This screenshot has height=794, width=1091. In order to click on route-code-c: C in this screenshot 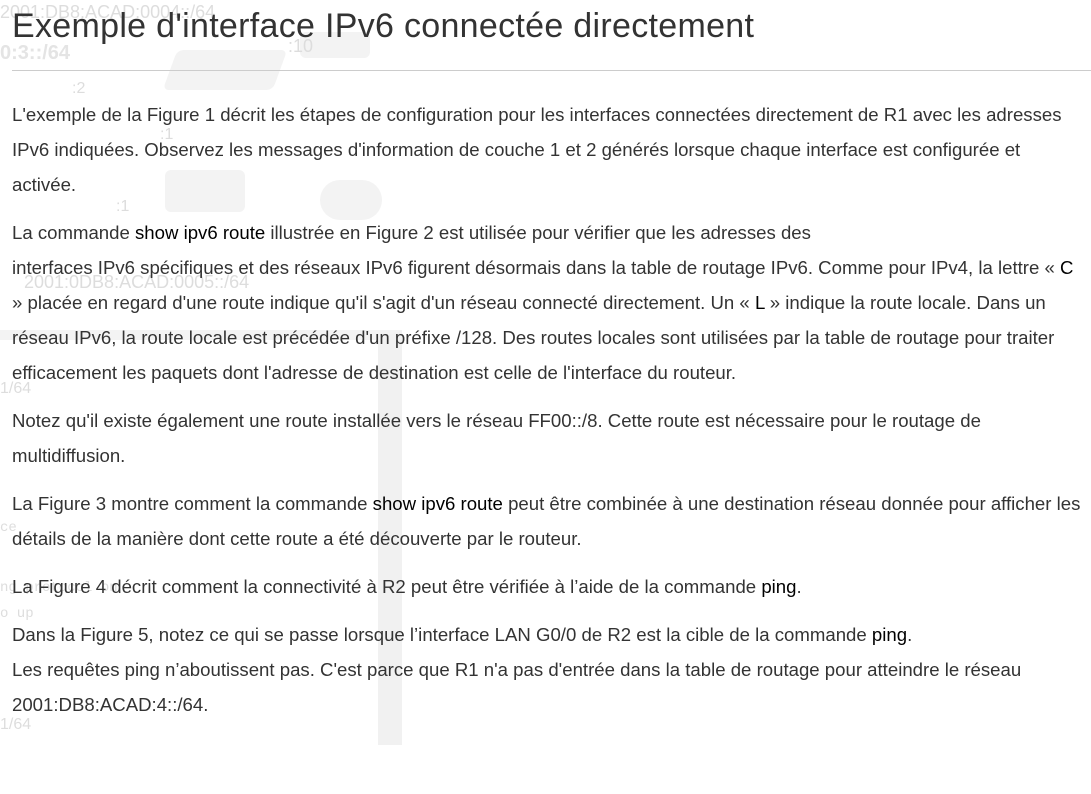, I will do `click(1067, 267)`.